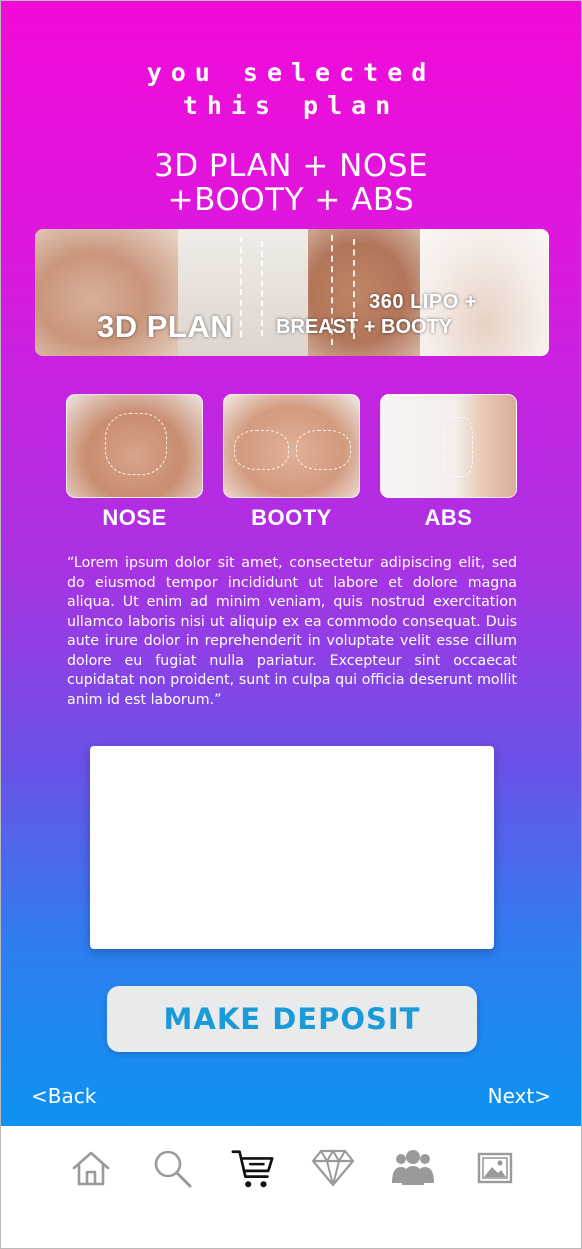 Image resolution: width=582 pixels, height=1249 pixels. I want to click on headline-line-1: YOU SELECTED, so click(291, 72).